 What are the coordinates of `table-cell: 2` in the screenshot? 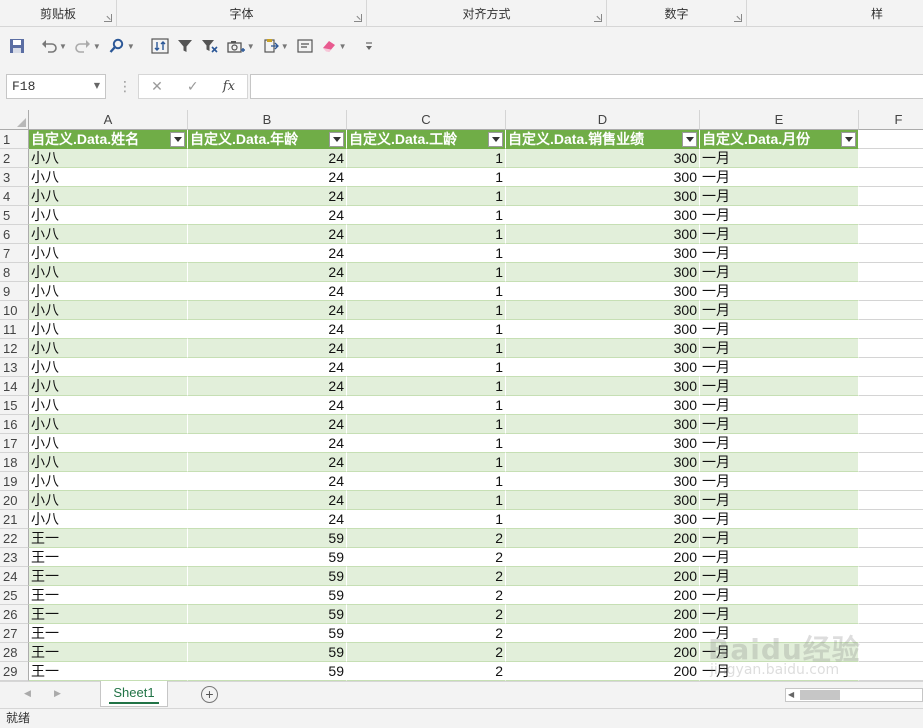 It's located at (426, 671).